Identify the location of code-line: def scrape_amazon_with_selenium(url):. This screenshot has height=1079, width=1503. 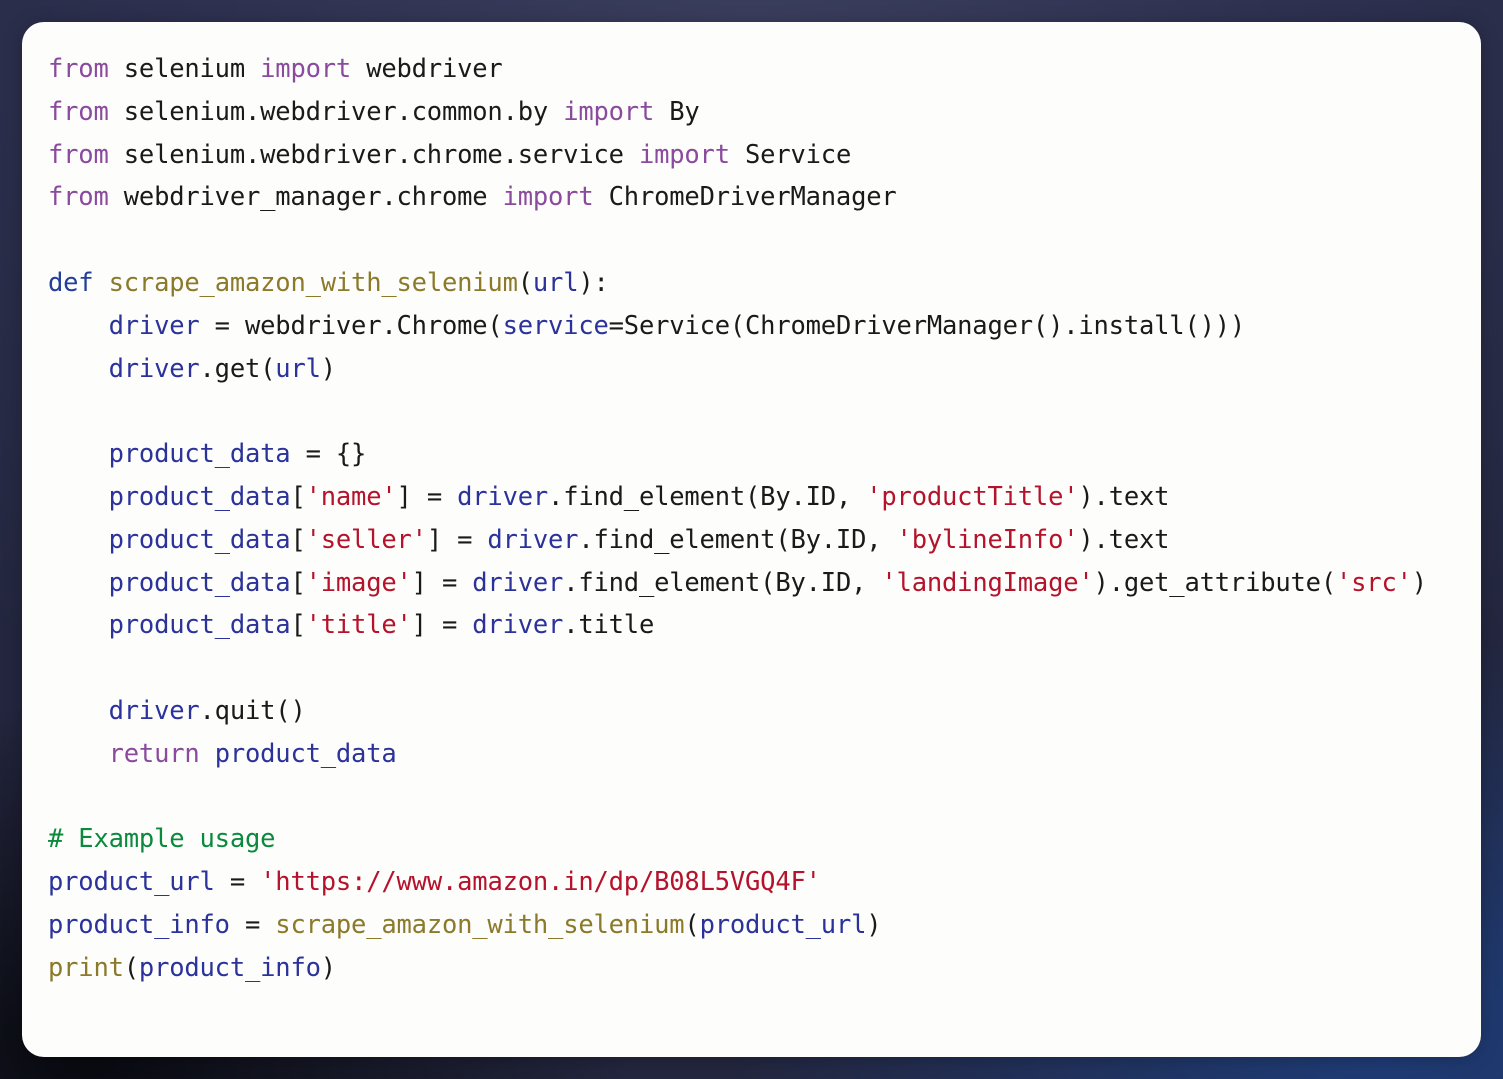
(751, 283).